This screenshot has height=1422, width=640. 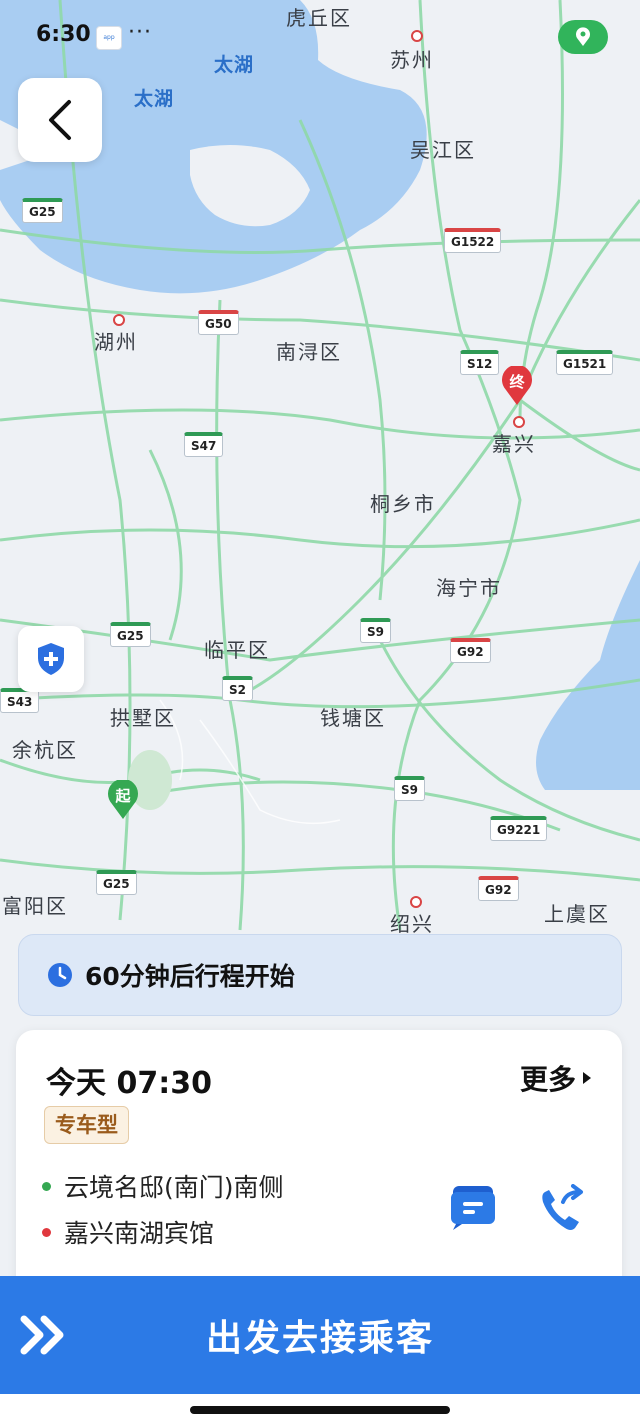 I want to click on chevron-left-icon, so click(x=60, y=120).